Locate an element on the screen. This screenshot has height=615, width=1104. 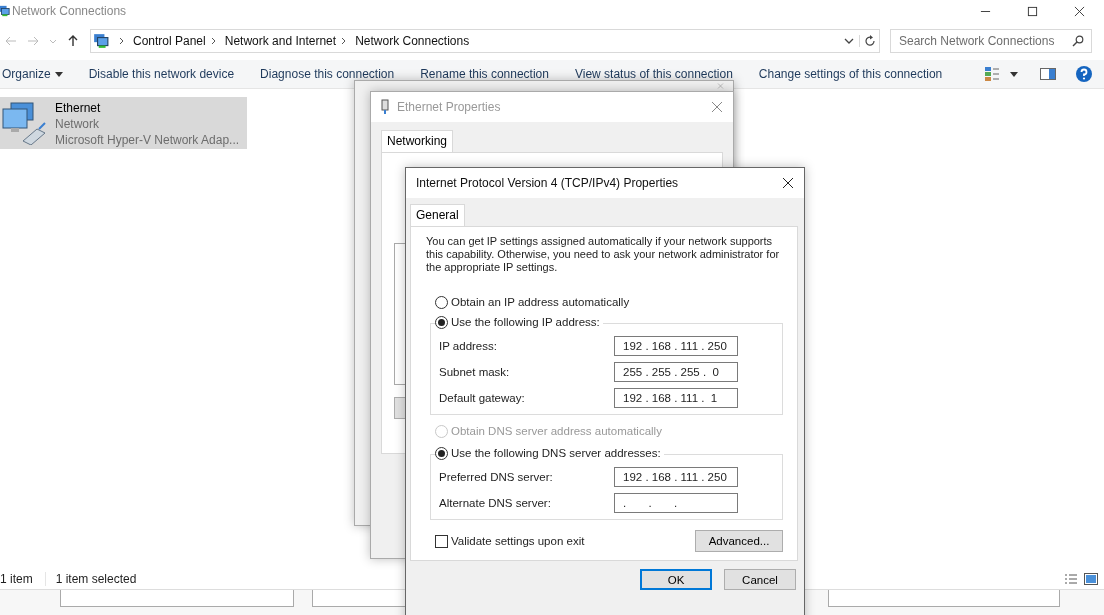
organize-menu: Organize is located at coordinates (38, 74).